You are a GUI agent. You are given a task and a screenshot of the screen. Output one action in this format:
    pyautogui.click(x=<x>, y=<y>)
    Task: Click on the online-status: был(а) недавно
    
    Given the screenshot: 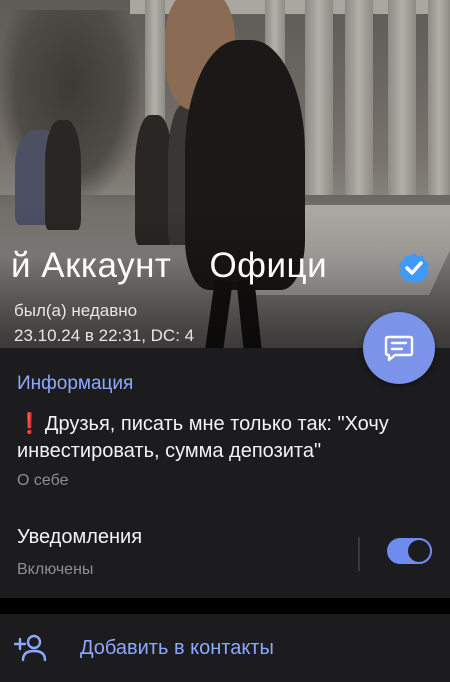 What is the action you would take?
    pyautogui.click(x=76, y=310)
    